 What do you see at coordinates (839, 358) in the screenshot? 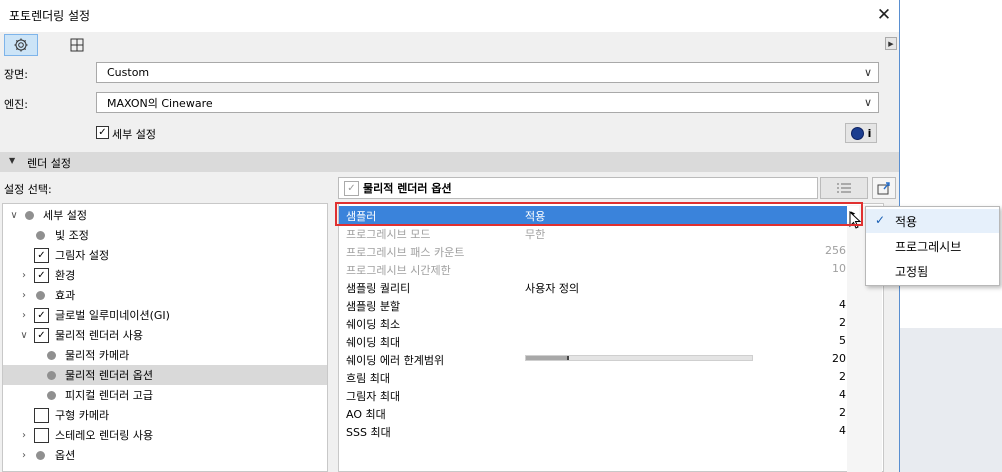
I see `property-number: 20` at bounding box center [839, 358].